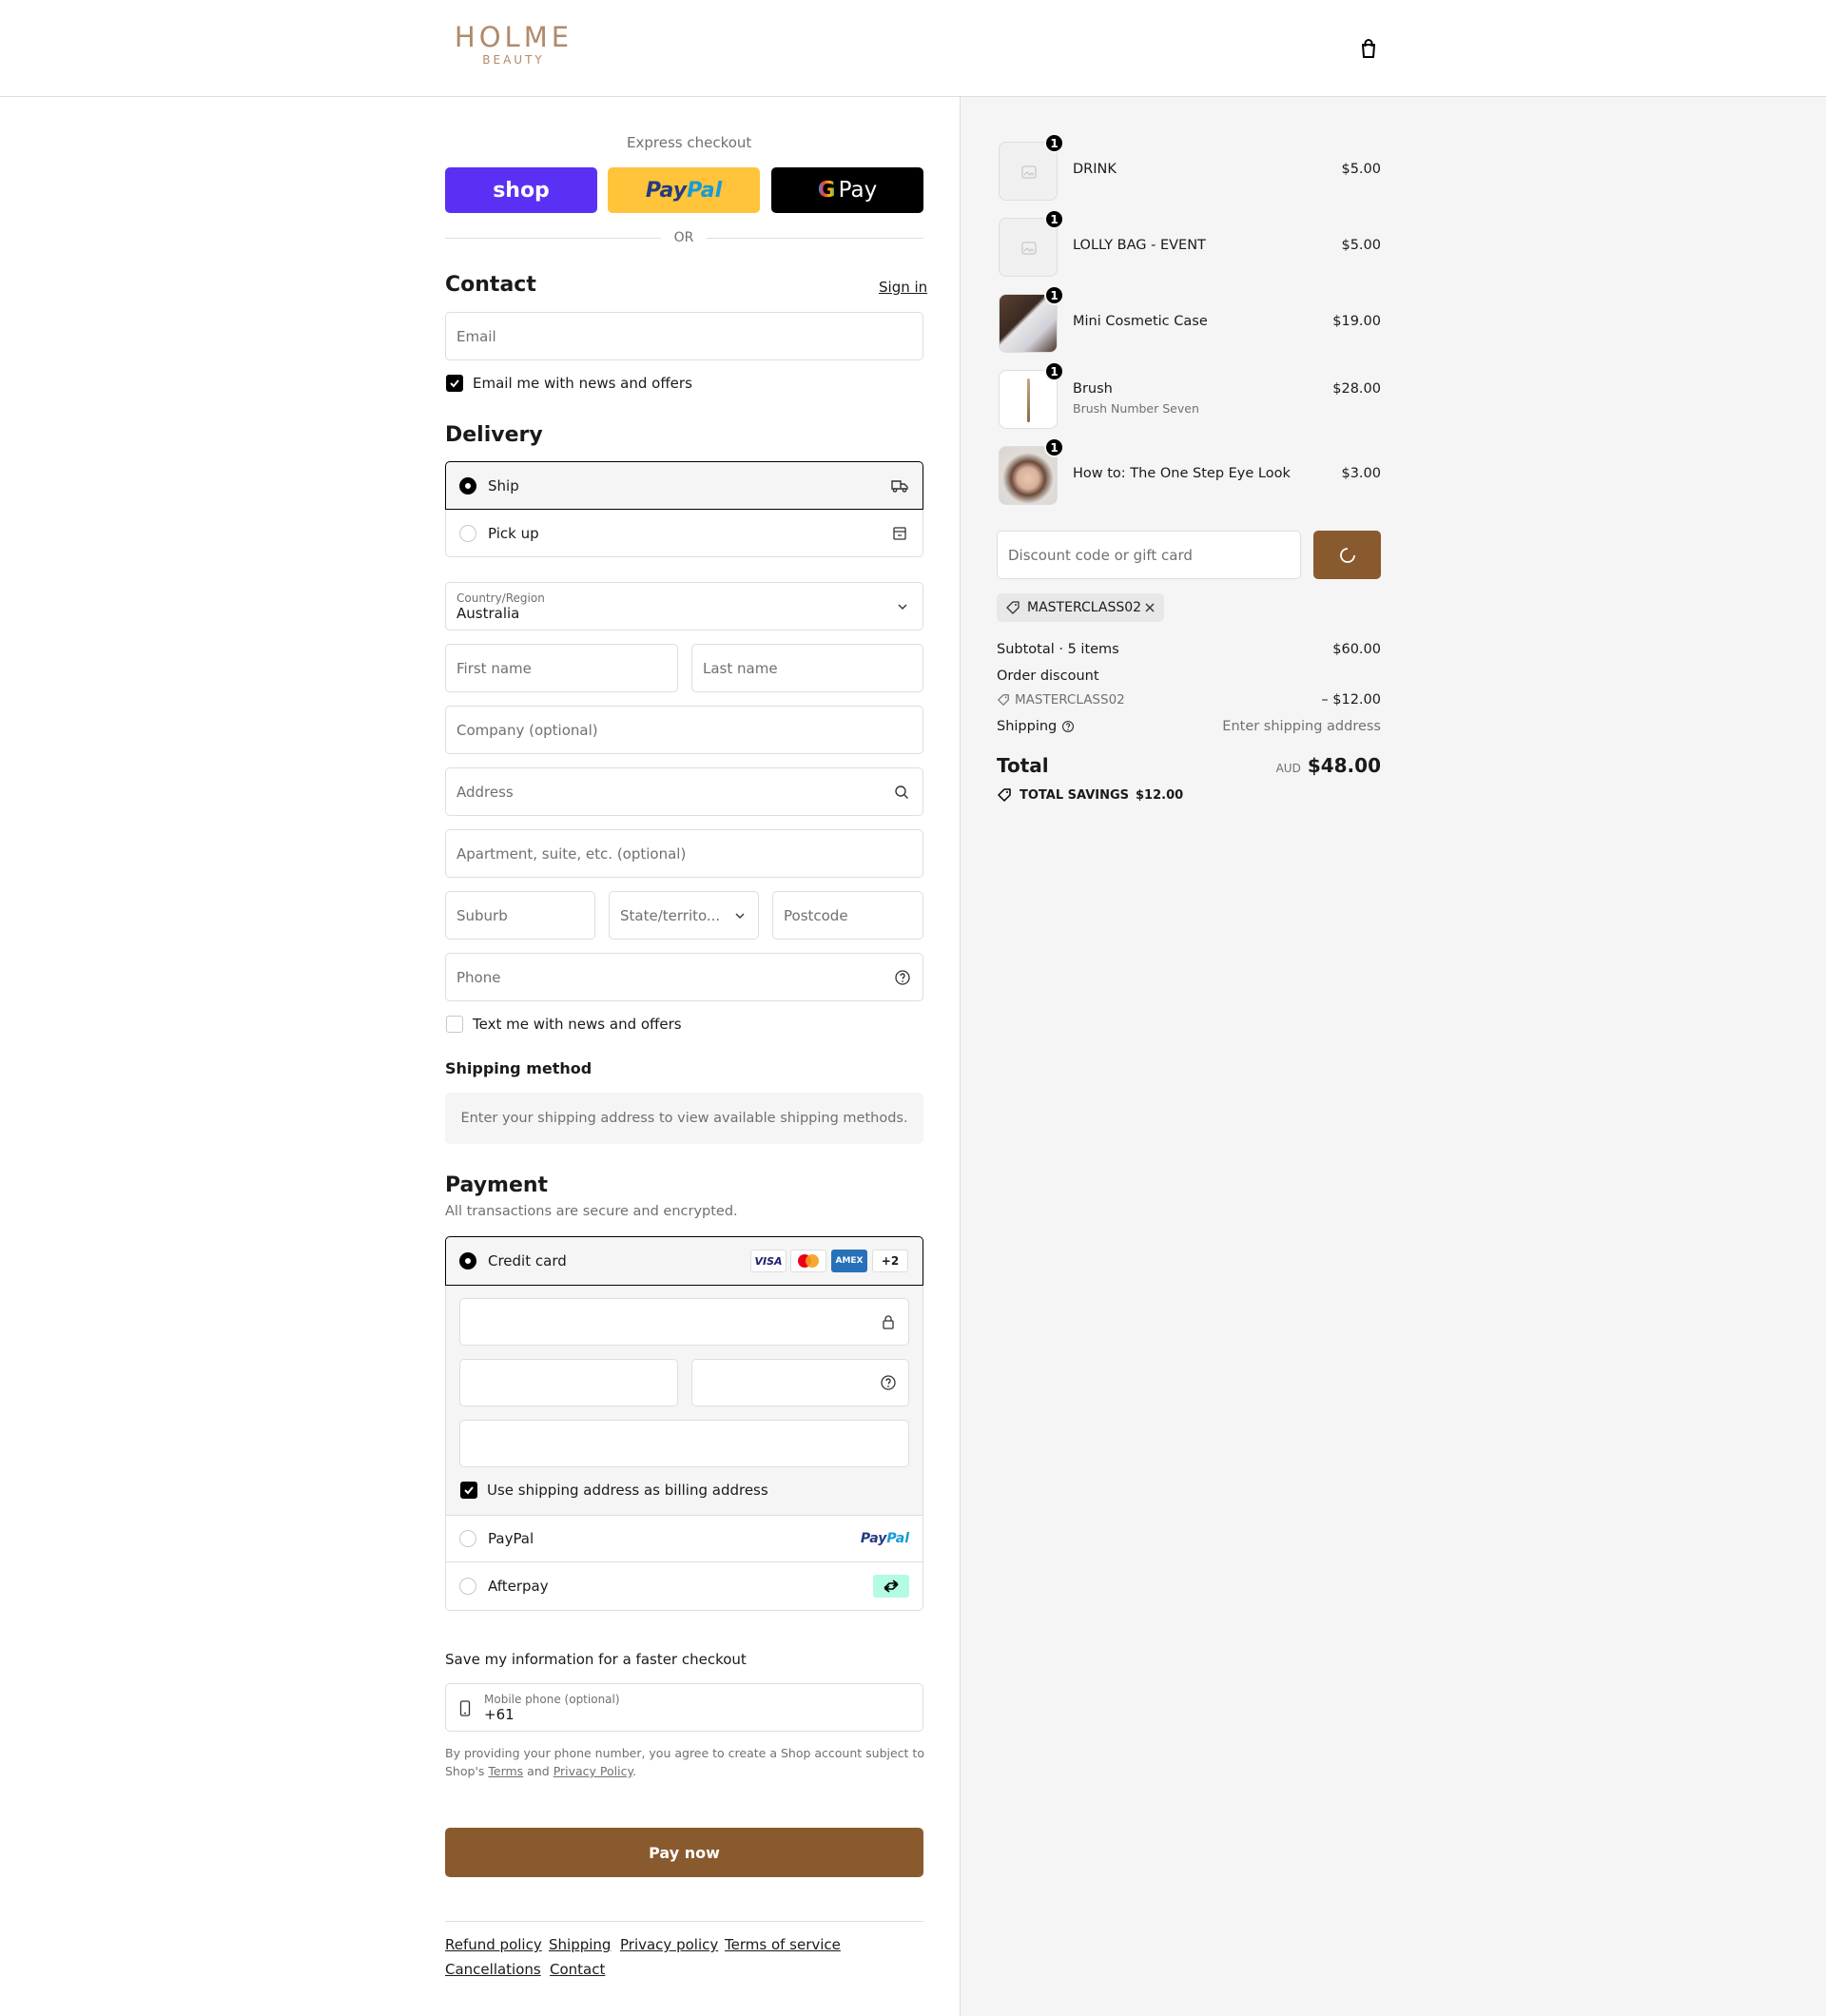 The image size is (1826, 2016). What do you see at coordinates (885, 1539) in the screenshot?
I see `paypal-small-logo: PayPal` at bounding box center [885, 1539].